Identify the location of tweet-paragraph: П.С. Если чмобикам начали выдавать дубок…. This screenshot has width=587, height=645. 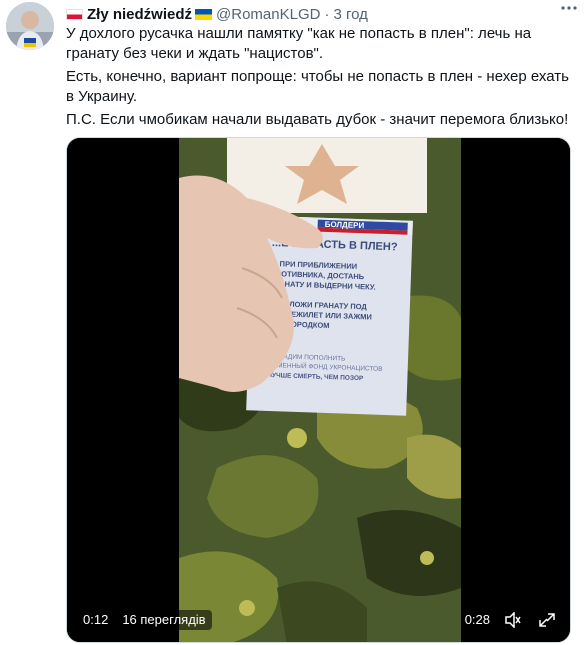
(317, 119).